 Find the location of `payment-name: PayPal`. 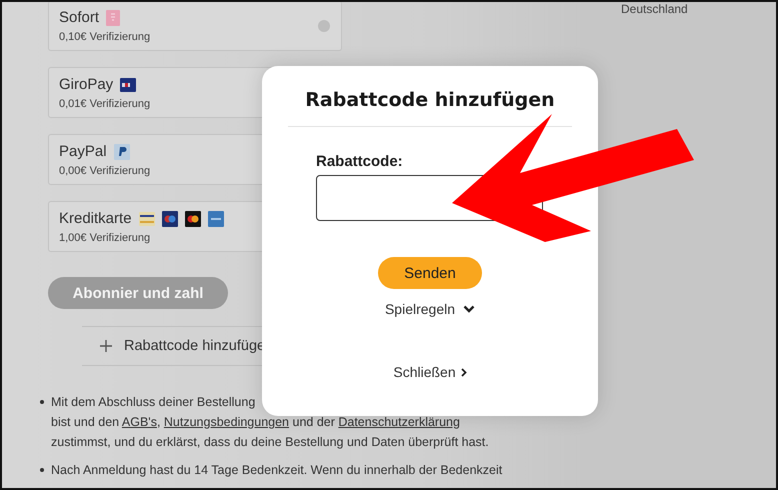

payment-name: PayPal is located at coordinates (83, 151).